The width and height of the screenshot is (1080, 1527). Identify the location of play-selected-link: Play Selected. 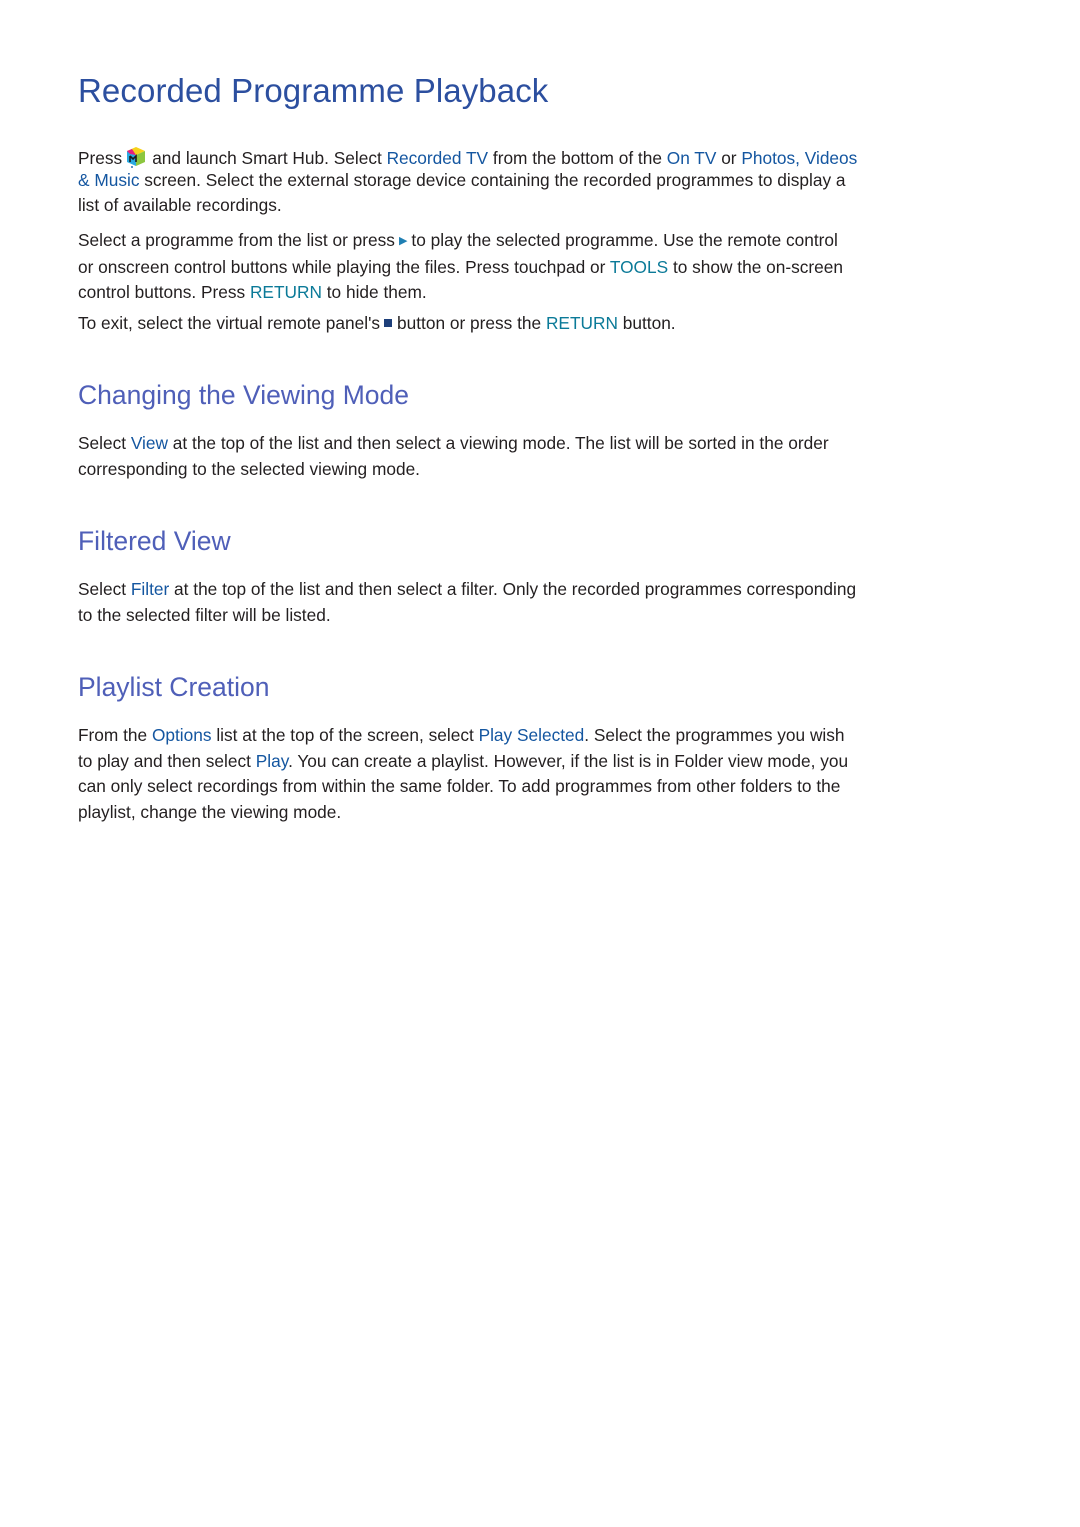
(531, 735).